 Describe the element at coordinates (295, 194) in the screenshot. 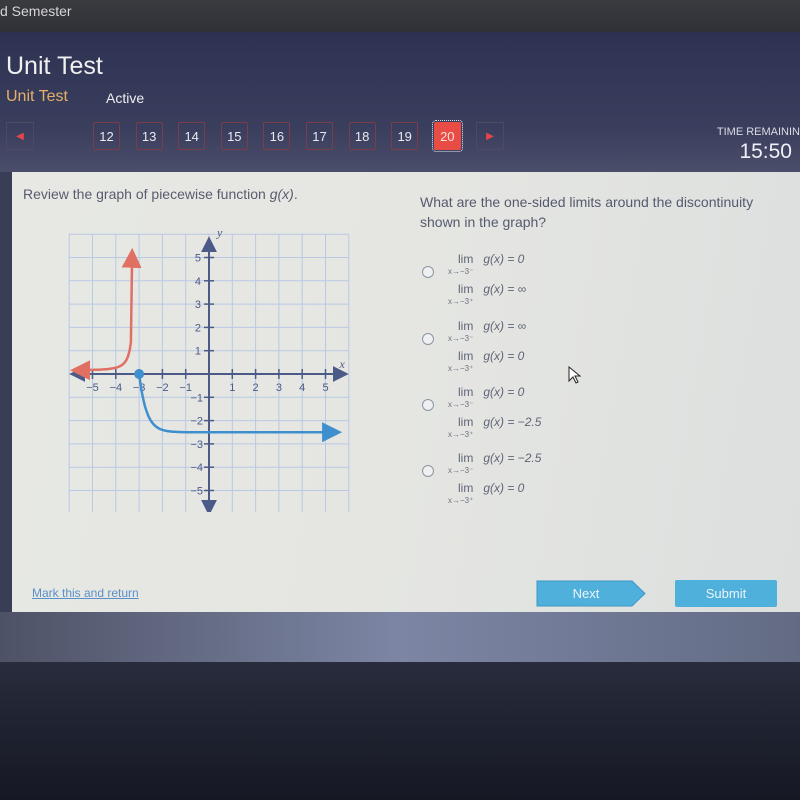

I see `prompt-end: .` at that location.